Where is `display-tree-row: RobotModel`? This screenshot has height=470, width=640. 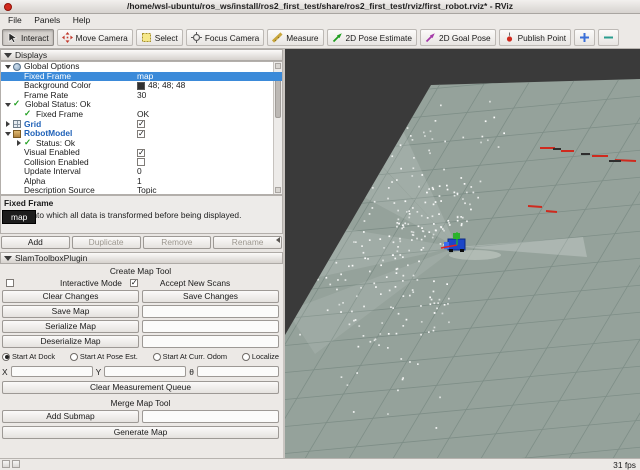 display-tree-row: RobotModel is located at coordinates (141, 134).